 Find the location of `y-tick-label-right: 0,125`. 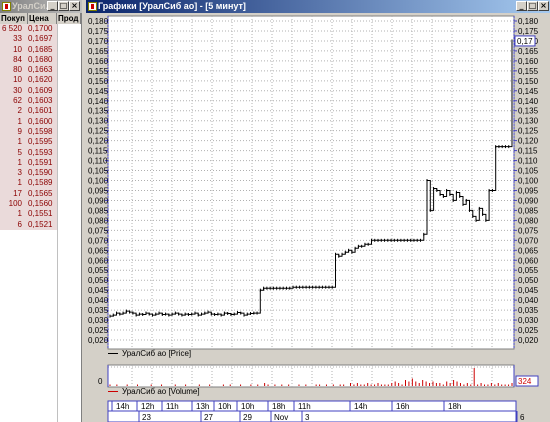

y-tick-label-right: 0,125 is located at coordinates (528, 131).